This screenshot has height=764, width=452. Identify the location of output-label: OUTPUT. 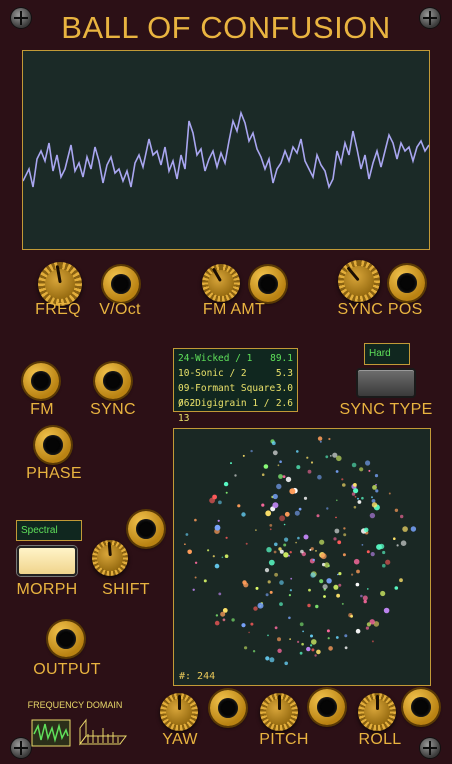
(67, 669).